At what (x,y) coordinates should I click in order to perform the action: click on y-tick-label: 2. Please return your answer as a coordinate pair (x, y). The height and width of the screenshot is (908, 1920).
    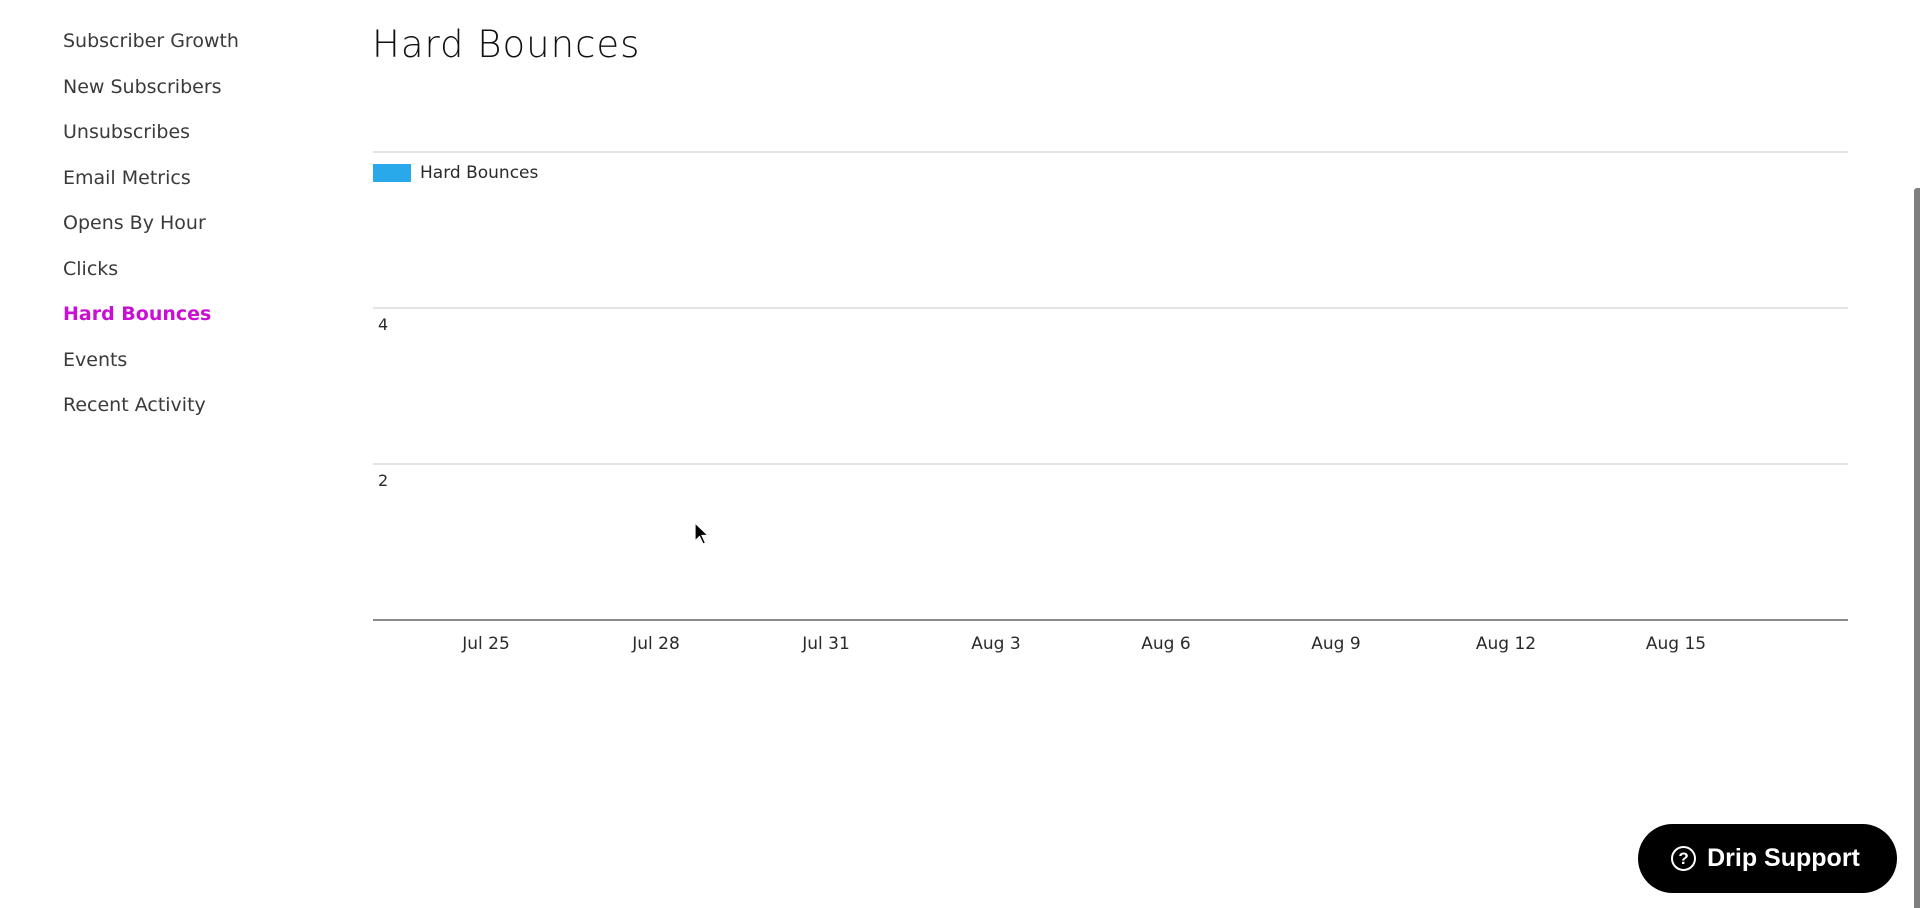
    Looking at the image, I should click on (383, 480).